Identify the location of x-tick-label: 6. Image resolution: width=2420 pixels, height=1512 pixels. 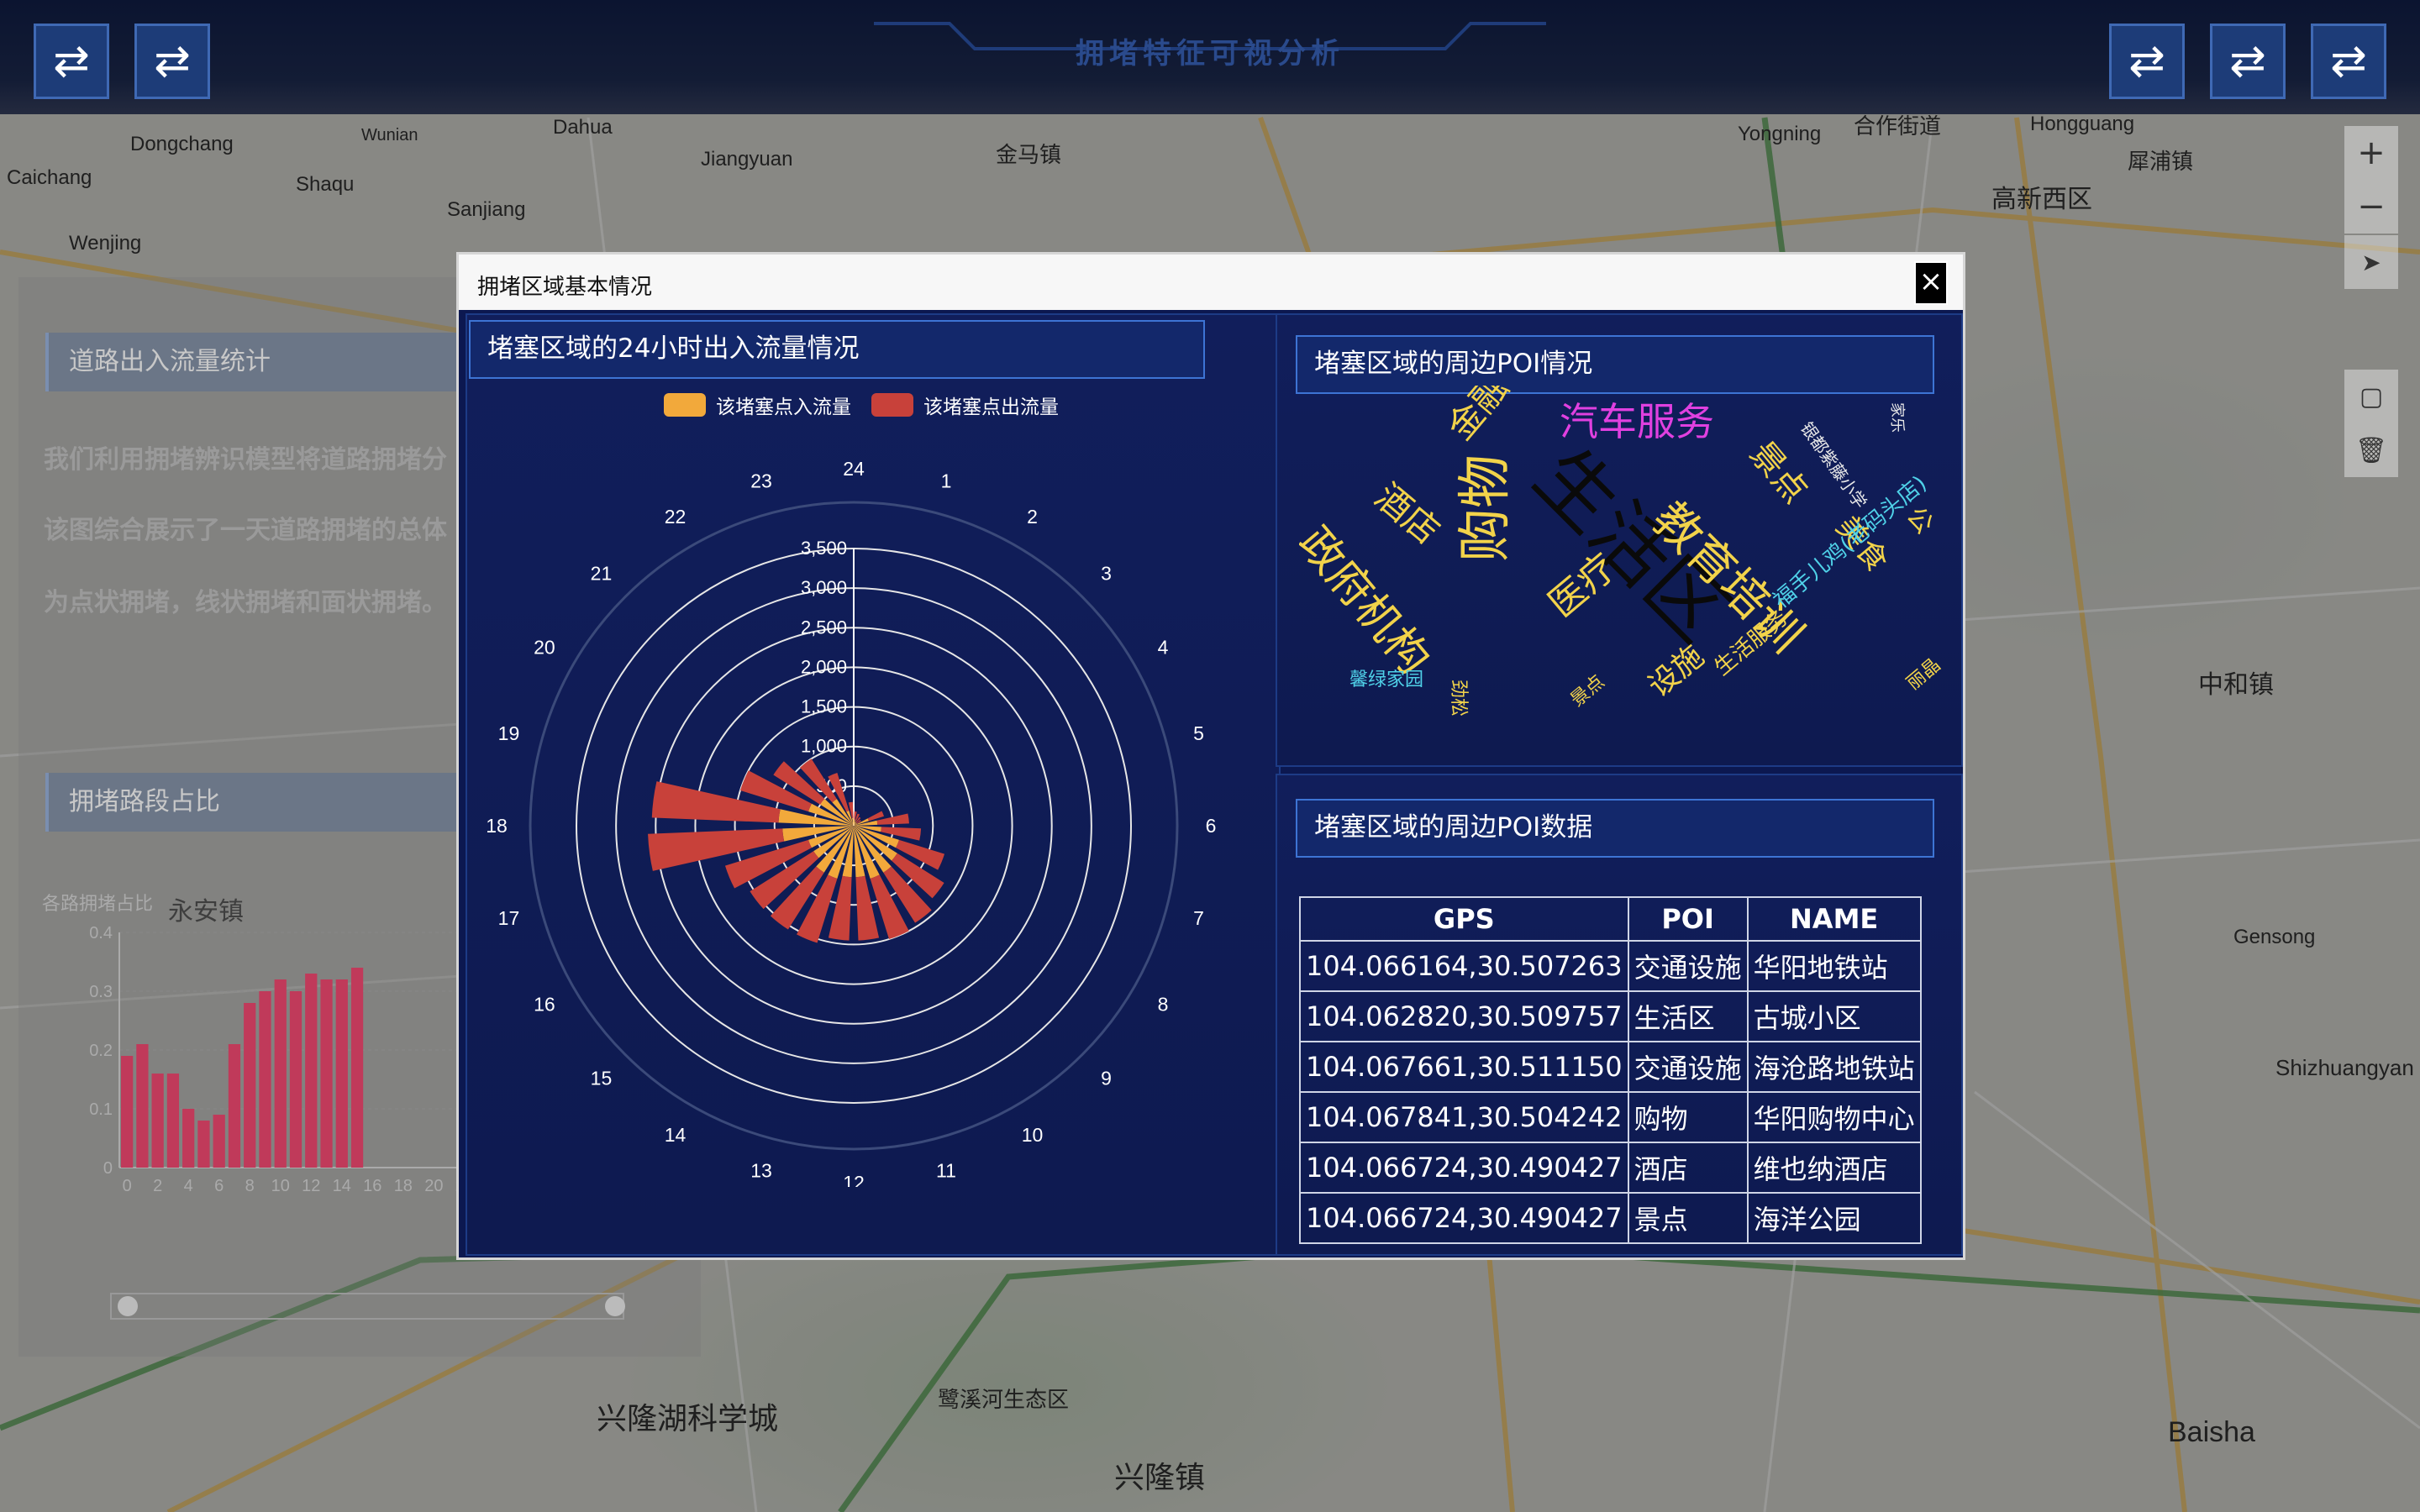
(219, 1186).